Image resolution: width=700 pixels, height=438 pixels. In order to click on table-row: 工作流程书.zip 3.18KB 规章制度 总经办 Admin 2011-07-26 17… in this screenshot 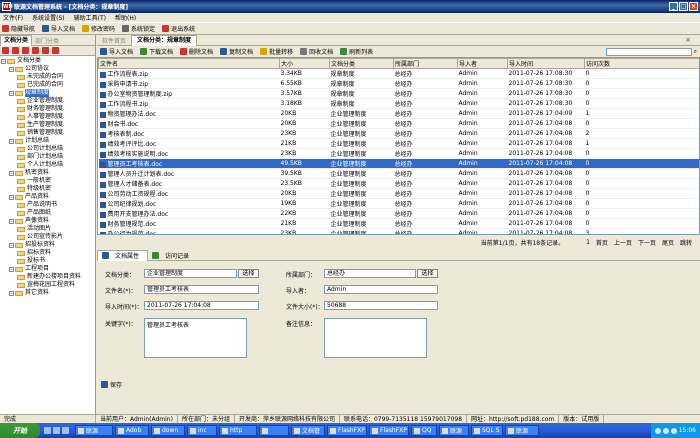, I will do `click(398, 103)`.